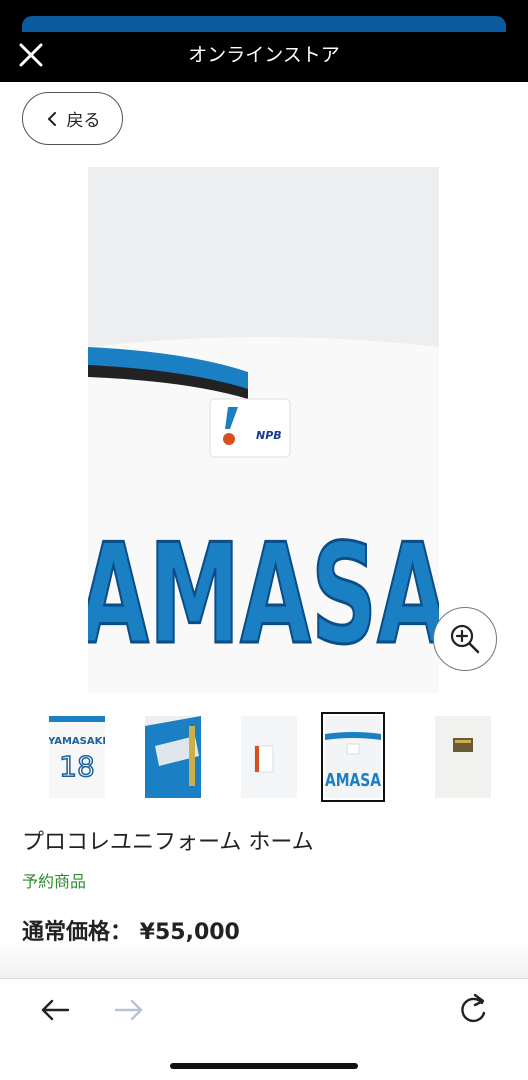  Describe the element at coordinates (51, 118) in the screenshot. I see `chevron-left-icon` at that location.